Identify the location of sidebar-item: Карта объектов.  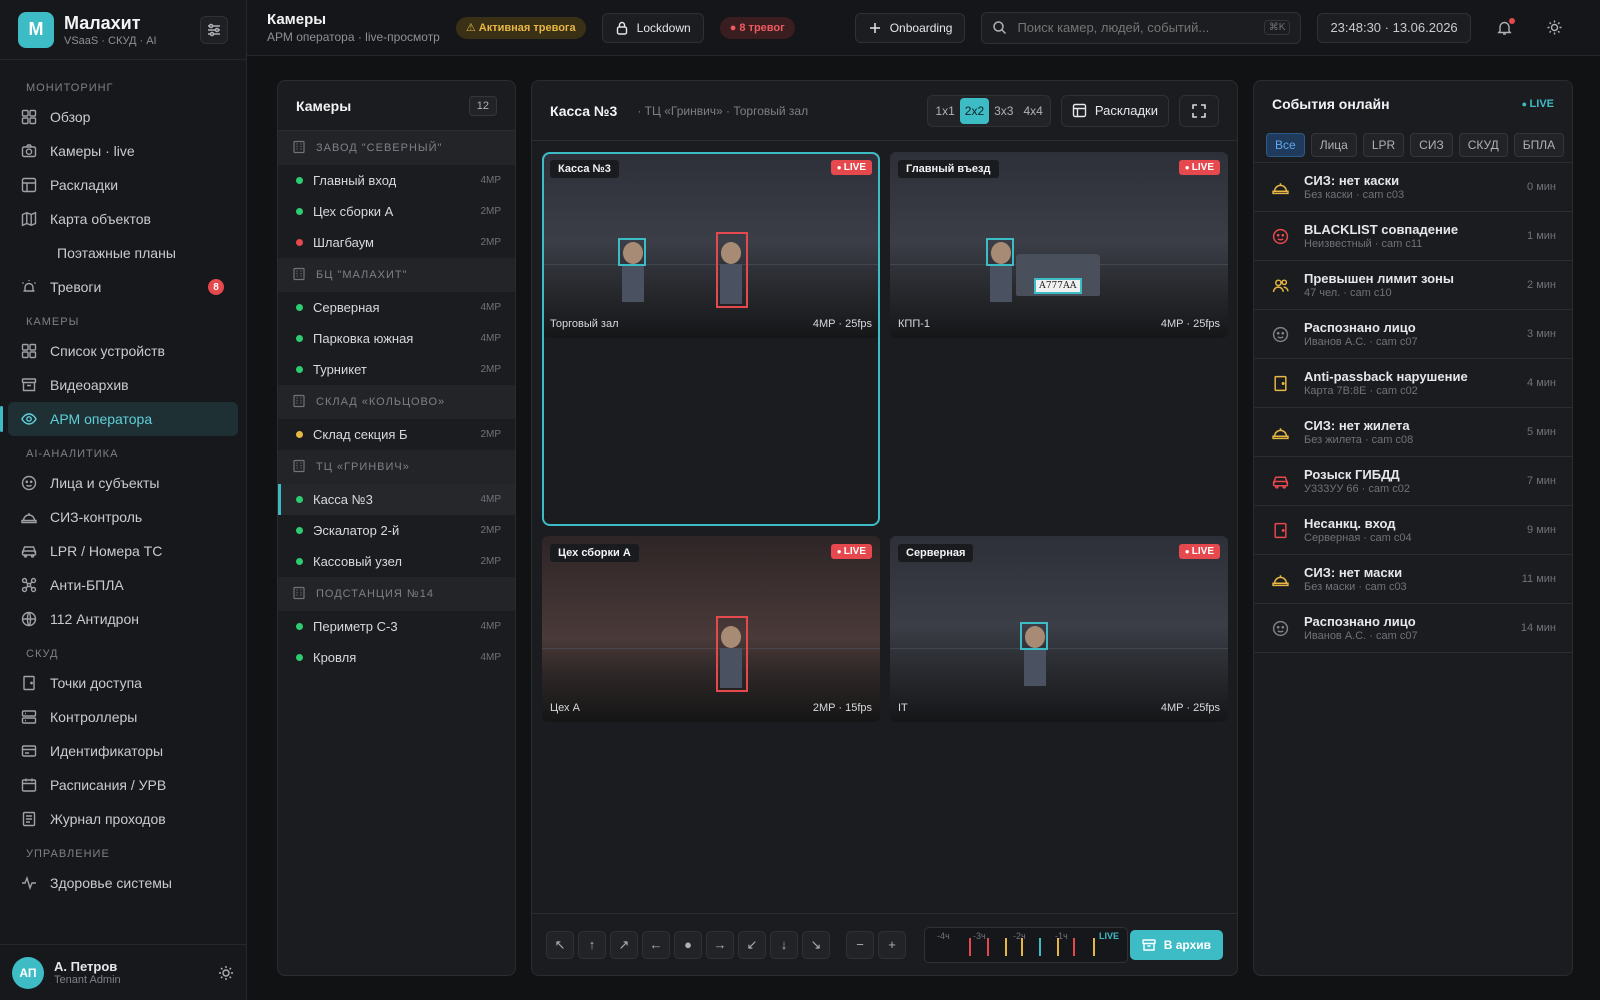
(123, 219).